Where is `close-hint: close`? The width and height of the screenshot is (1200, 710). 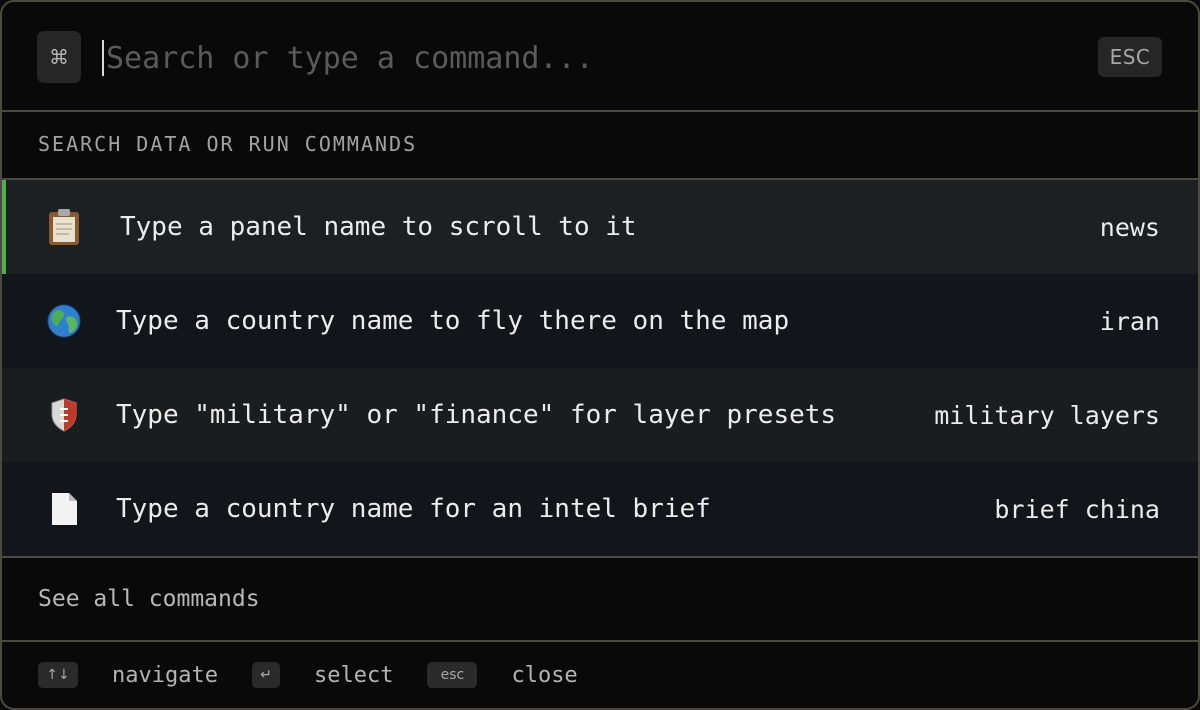 close-hint: close is located at coordinates (544, 675).